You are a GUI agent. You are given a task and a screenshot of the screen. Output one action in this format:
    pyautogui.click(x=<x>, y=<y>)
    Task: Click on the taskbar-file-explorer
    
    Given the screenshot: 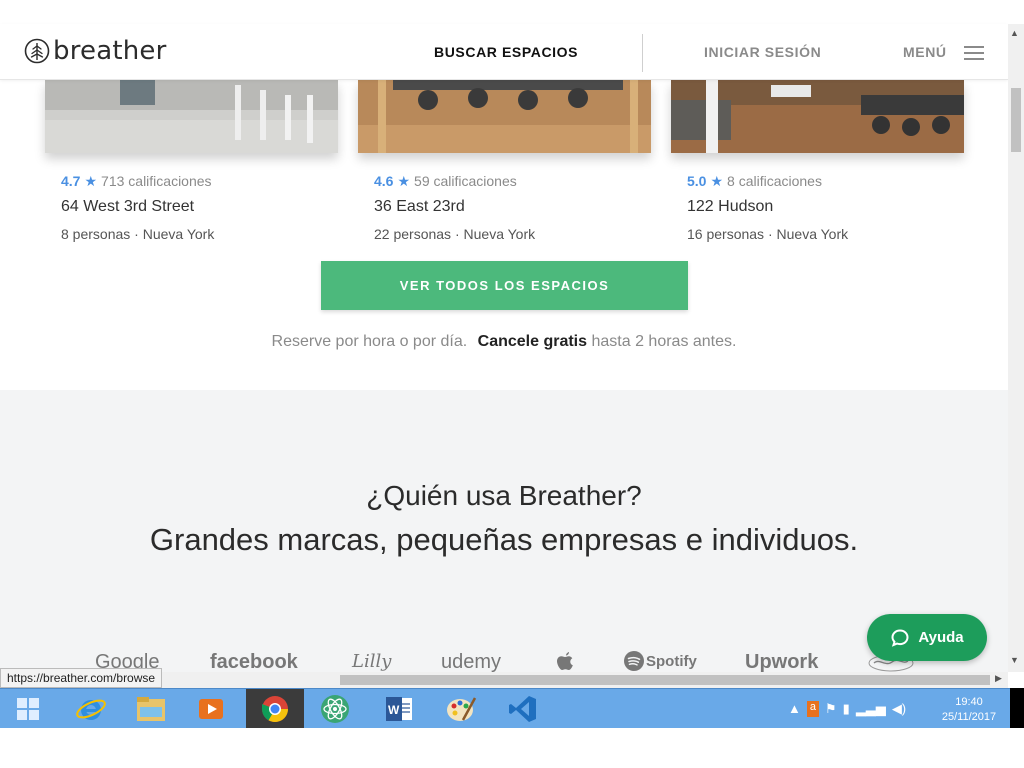 What is the action you would take?
    pyautogui.click(x=151, y=709)
    